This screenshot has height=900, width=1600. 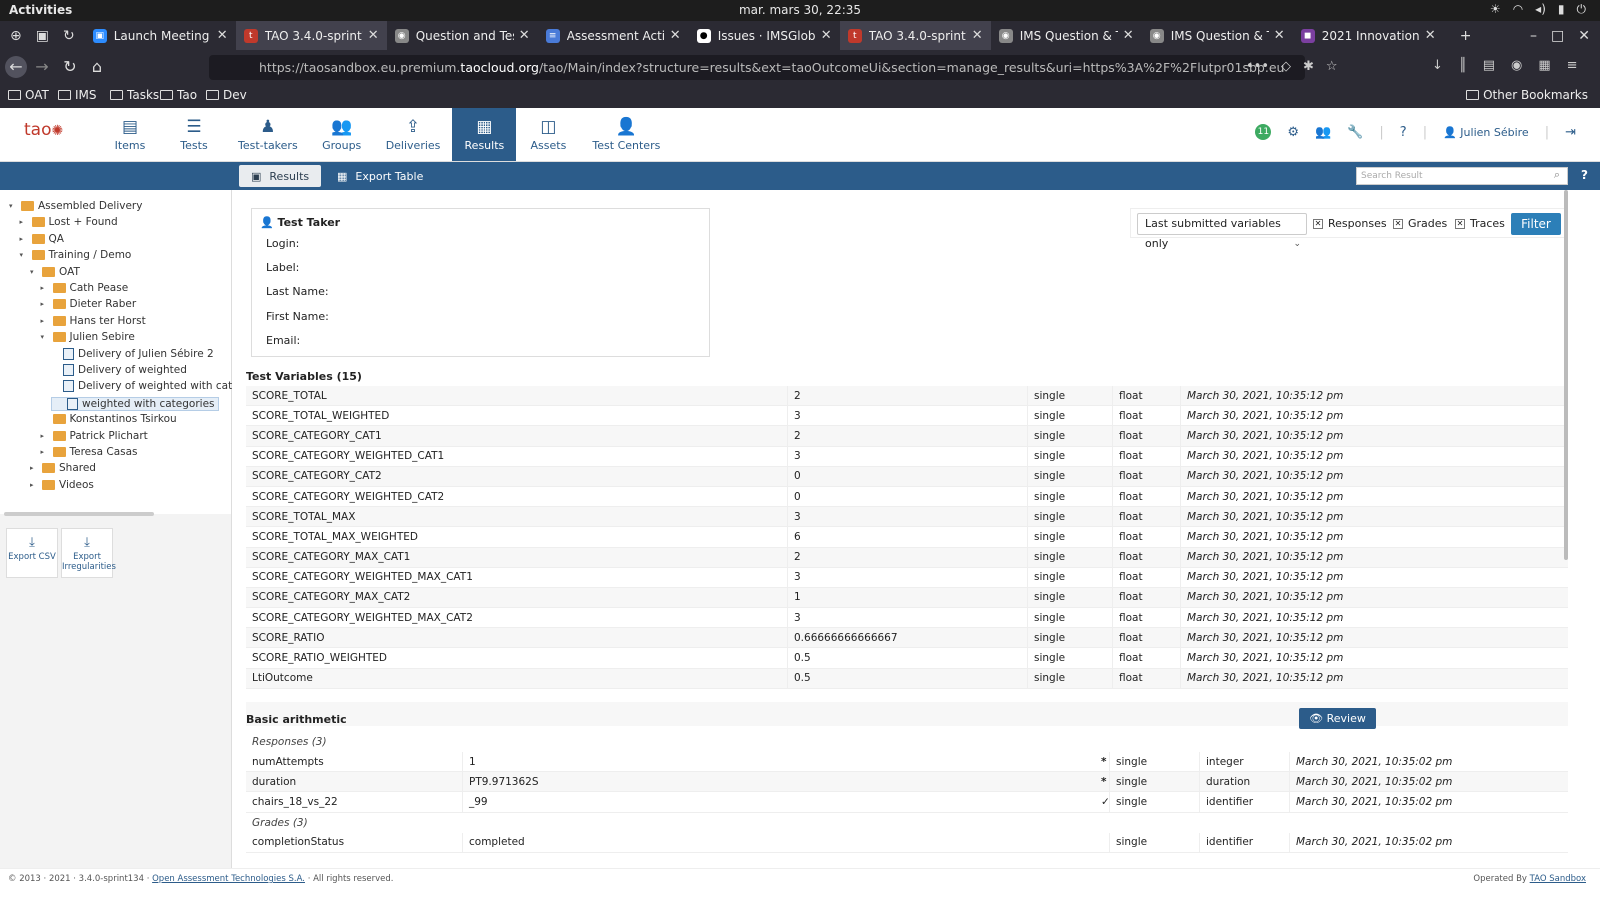 I want to click on wifi-icon: ◠, so click(x=1518, y=9).